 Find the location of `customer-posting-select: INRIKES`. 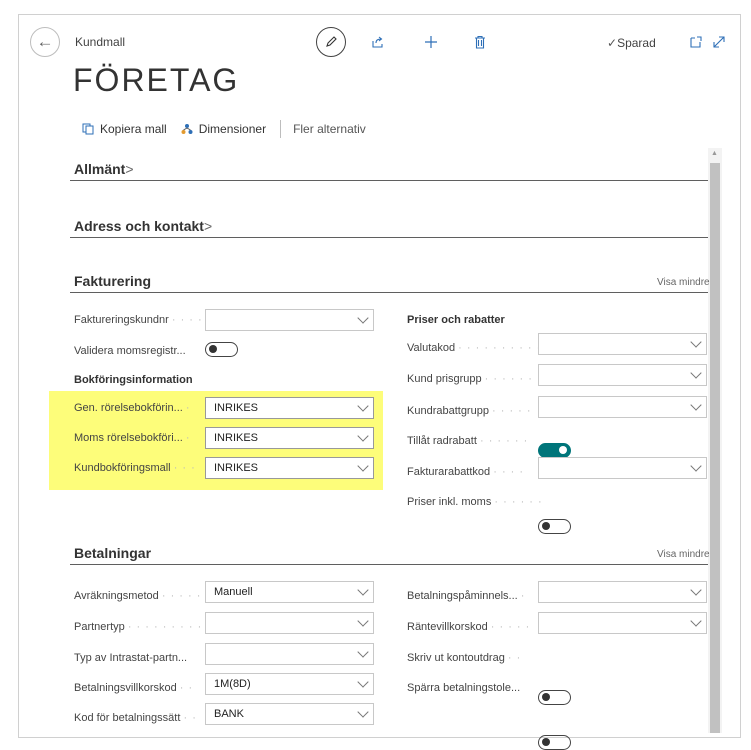

customer-posting-select: INRIKES is located at coordinates (289, 468).